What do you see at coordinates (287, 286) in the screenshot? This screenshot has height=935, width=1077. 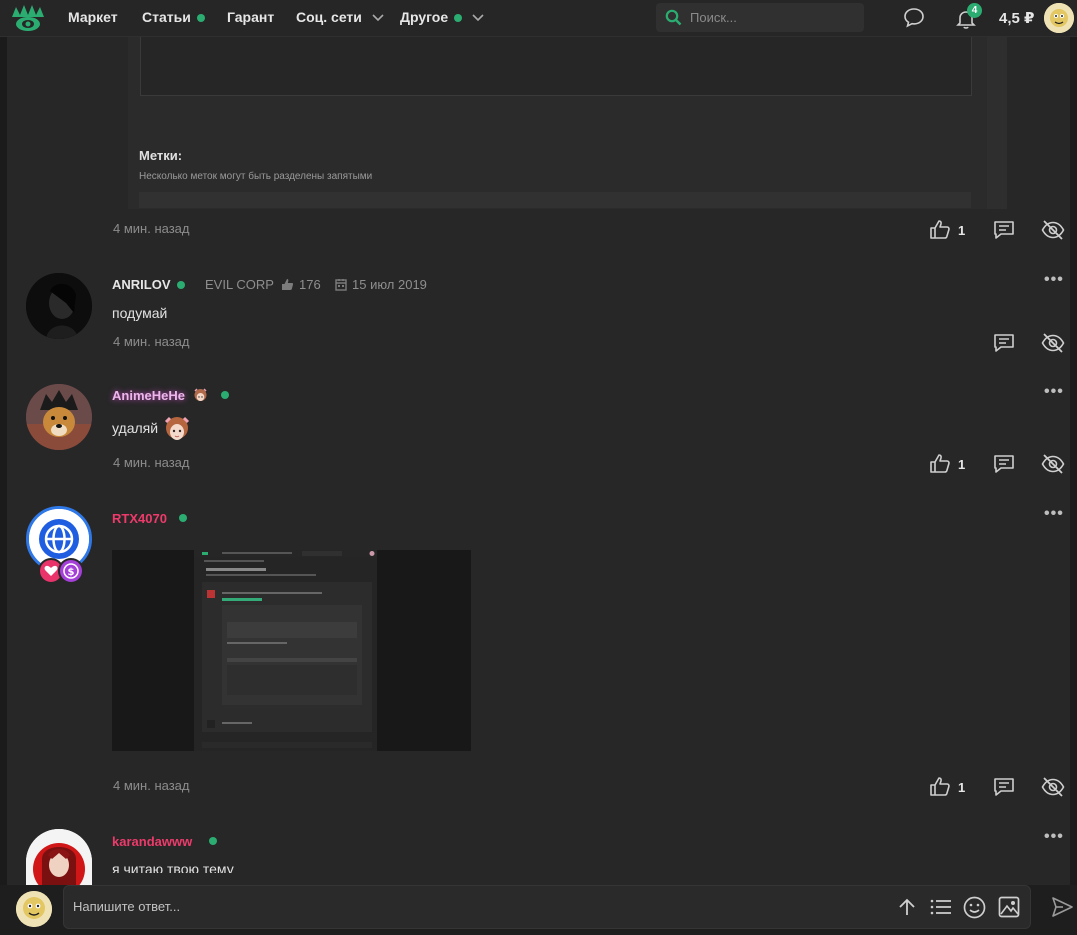 I see `thumb-up-icon` at bounding box center [287, 286].